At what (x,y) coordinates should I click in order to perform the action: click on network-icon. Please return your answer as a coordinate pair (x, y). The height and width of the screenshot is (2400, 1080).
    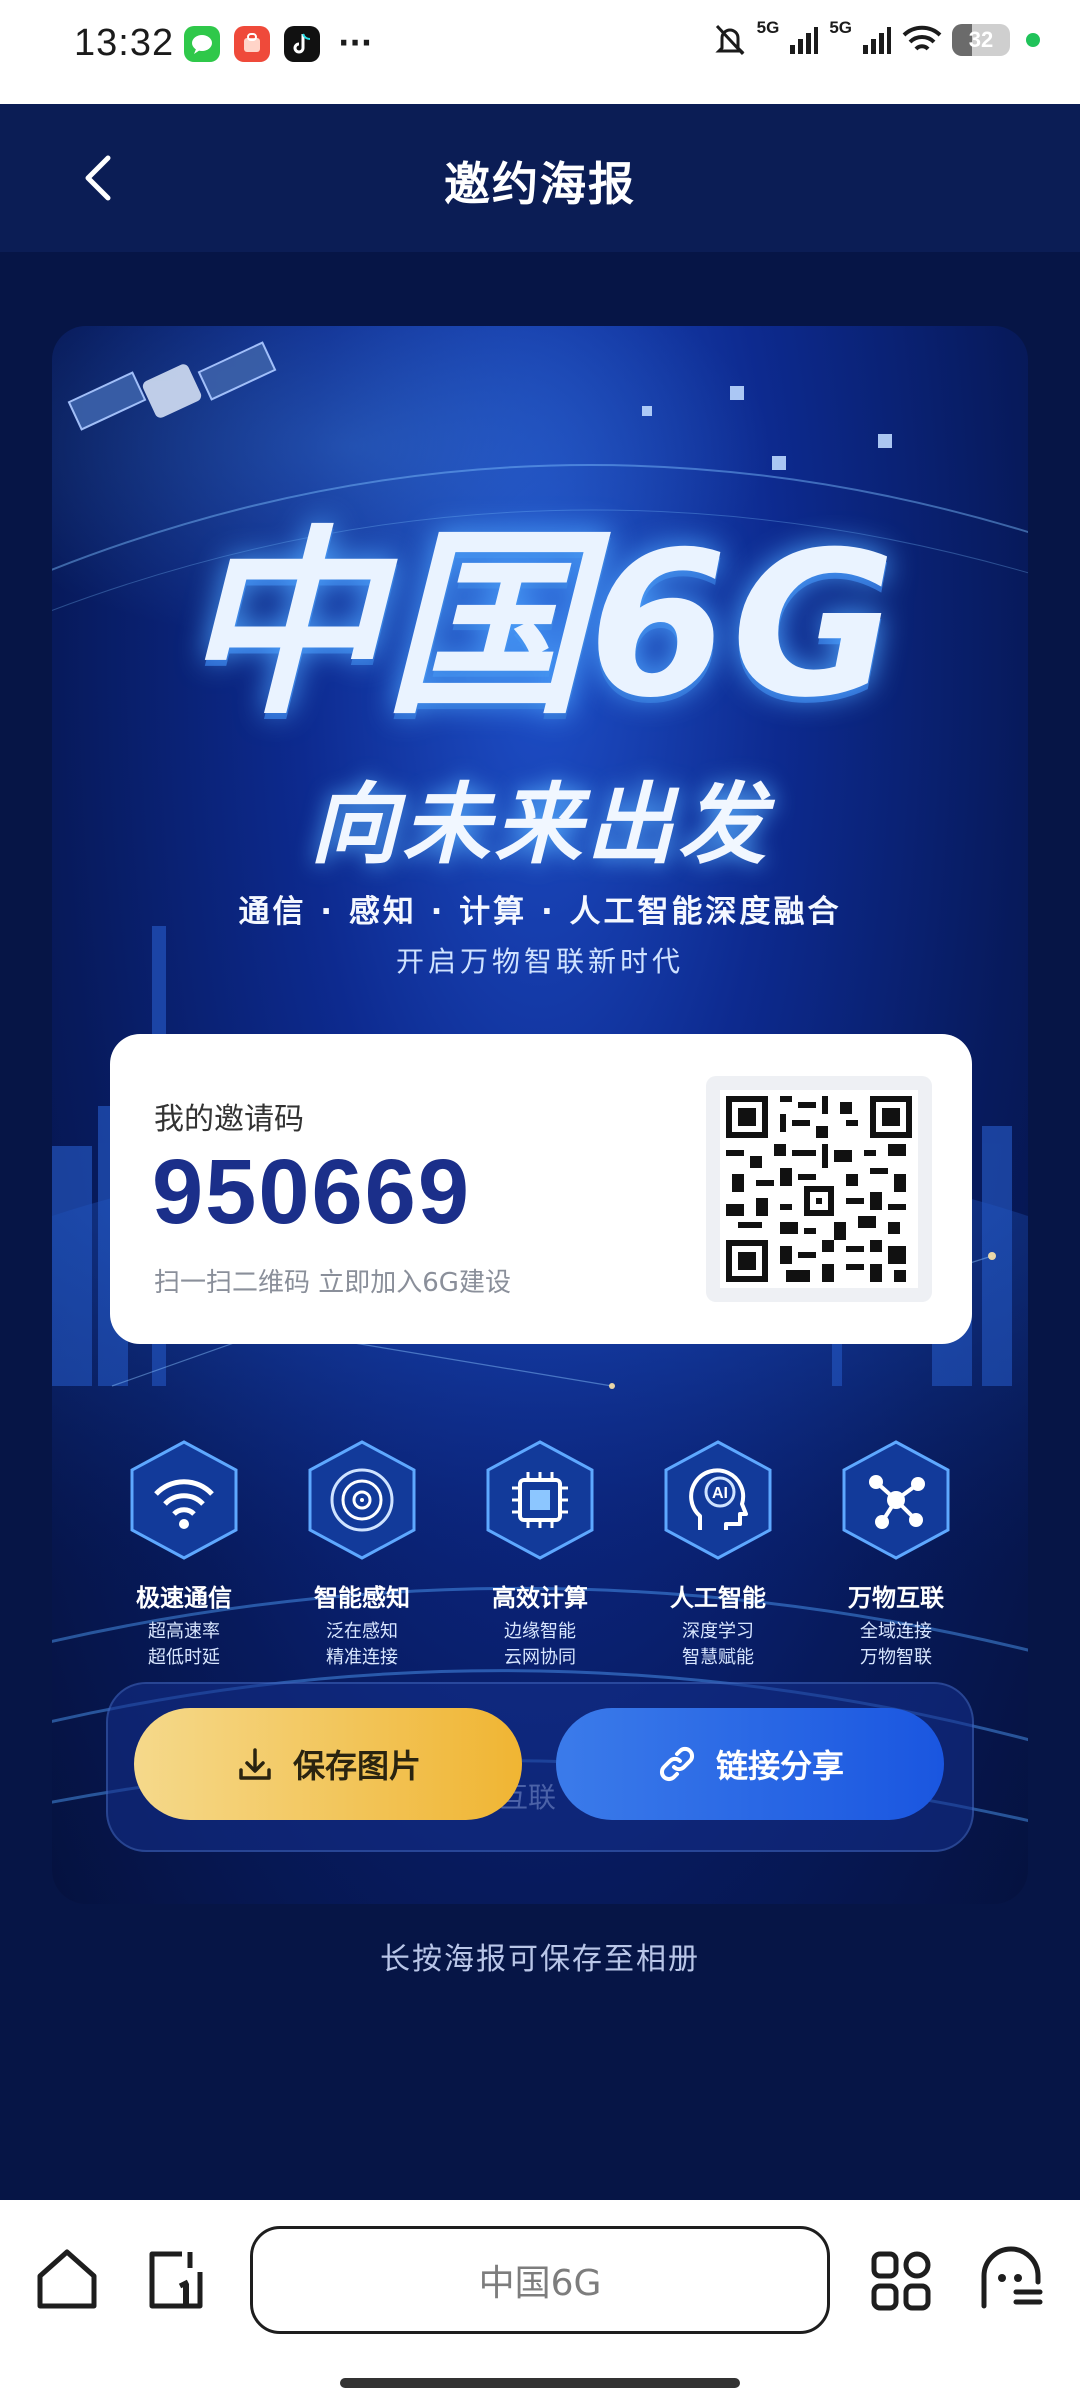
    Looking at the image, I should click on (896, 1500).